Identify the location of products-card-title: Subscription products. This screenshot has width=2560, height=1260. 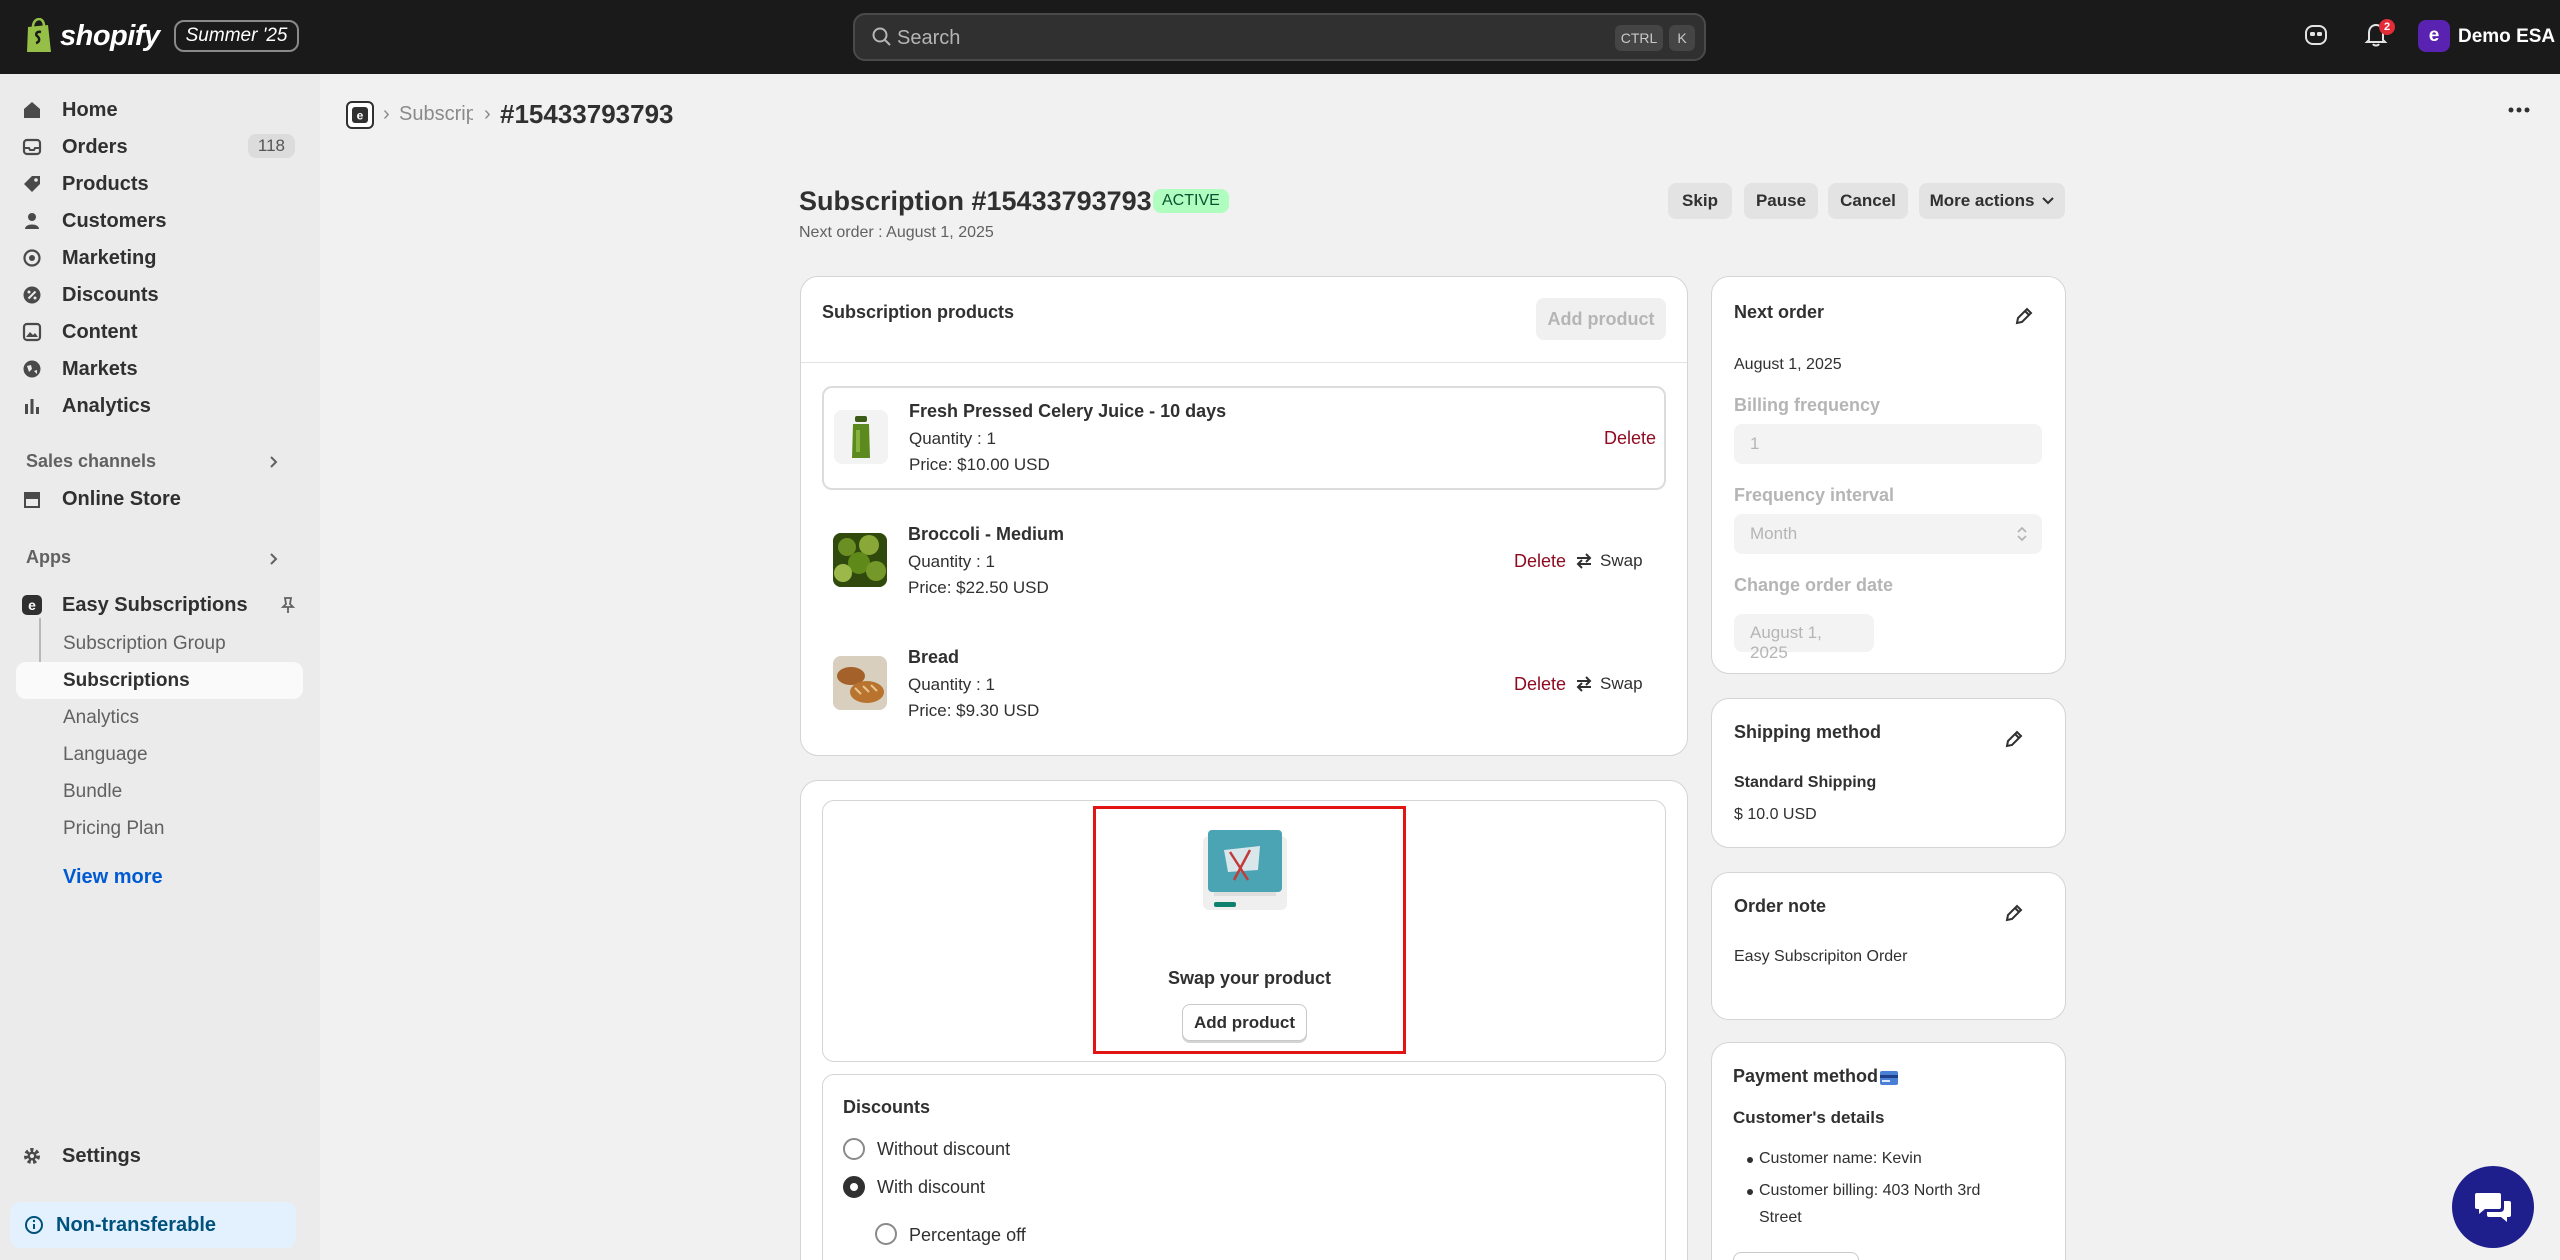
(918, 312).